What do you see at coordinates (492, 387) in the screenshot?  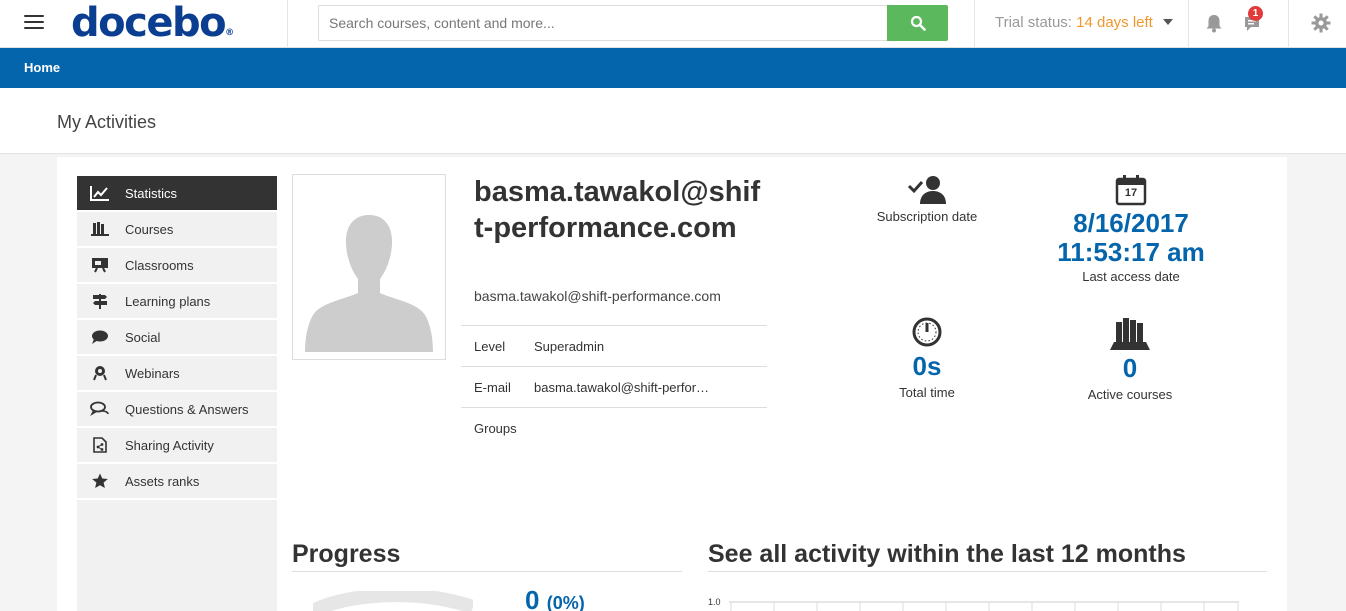 I see `info-key: E-mail` at bounding box center [492, 387].